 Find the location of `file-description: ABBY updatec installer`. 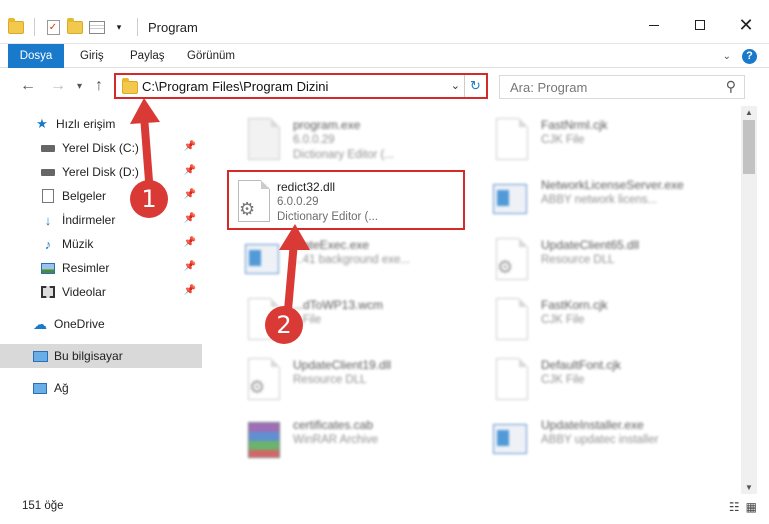

file-description: ABBY updatec installer is located at coordinates (600, 440).